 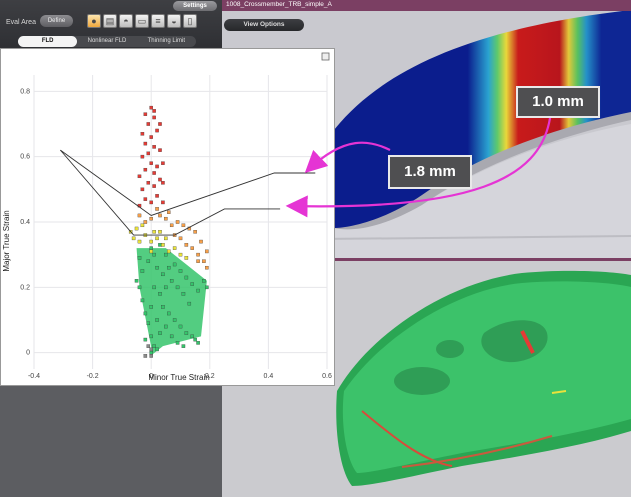 What do you see at coordinates (558, 102) in the screenshot?
I see `callout-1-0mm: 1.0 mm` at bounding box center [558, 102].